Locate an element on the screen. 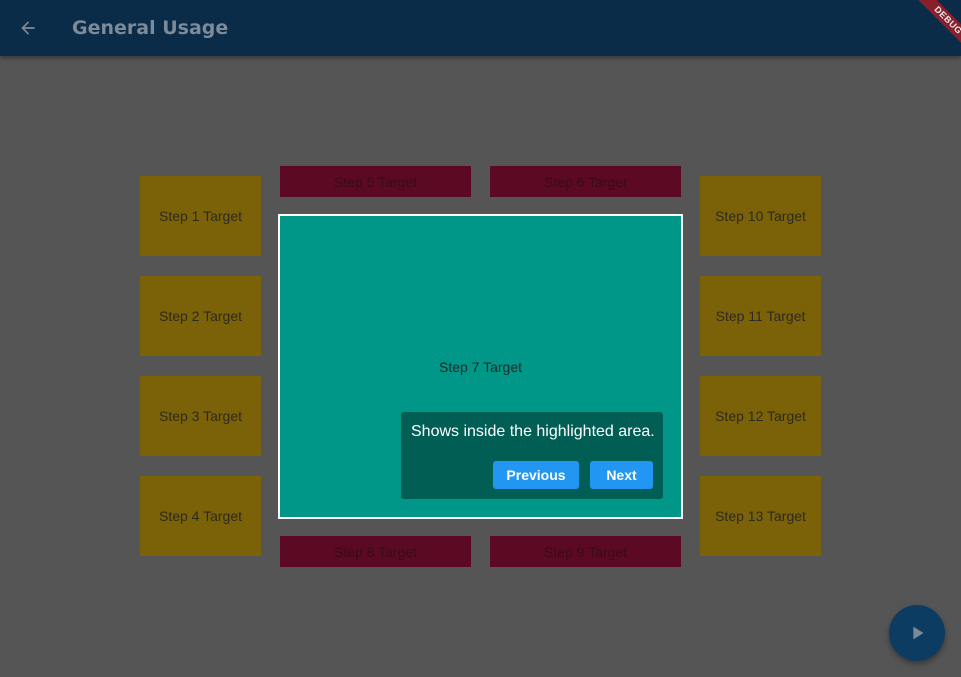  step-13-target: Step 13 Target is located at coordinates (760, 516).